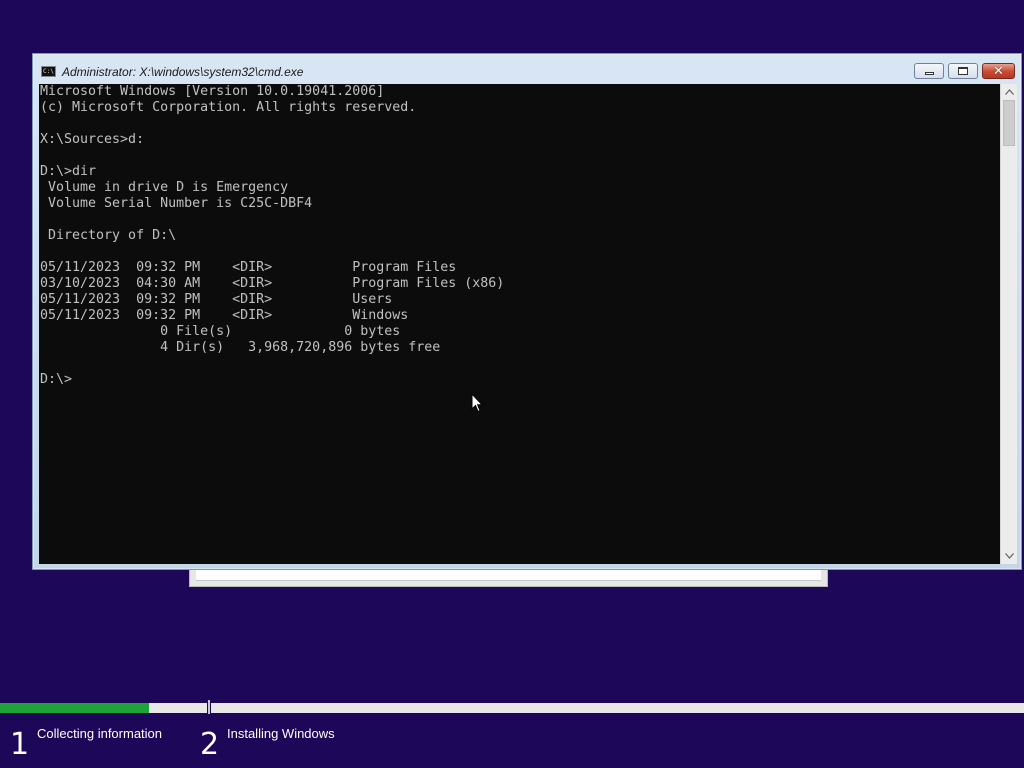  I want to click on console-line: 05/11/2023 09:32 PM <DIR> Users, so click(216, 299).